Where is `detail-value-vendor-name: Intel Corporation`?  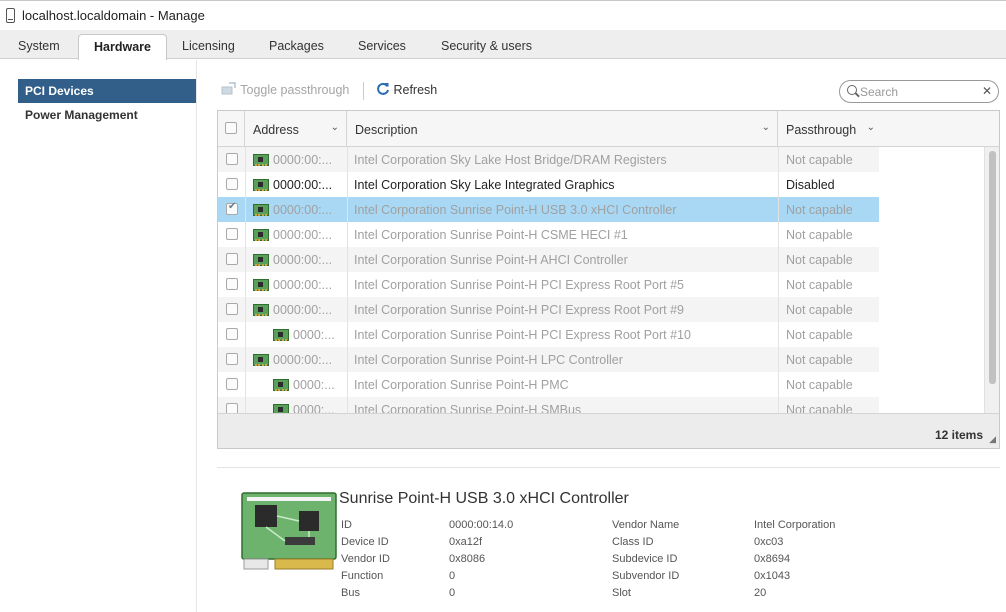
detail-value-vendor-name: Intel Corporation is located at coordinates (795, 525).